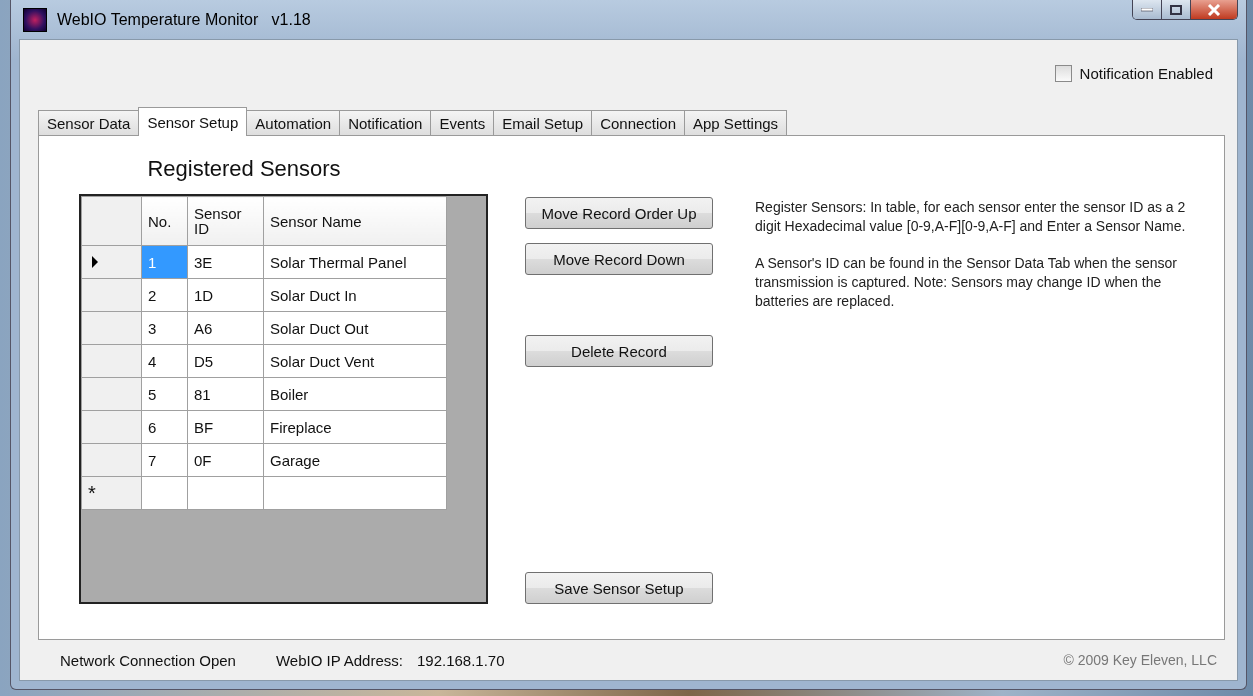  I want to click on column-header: Sensor ID, so click(225, 221).